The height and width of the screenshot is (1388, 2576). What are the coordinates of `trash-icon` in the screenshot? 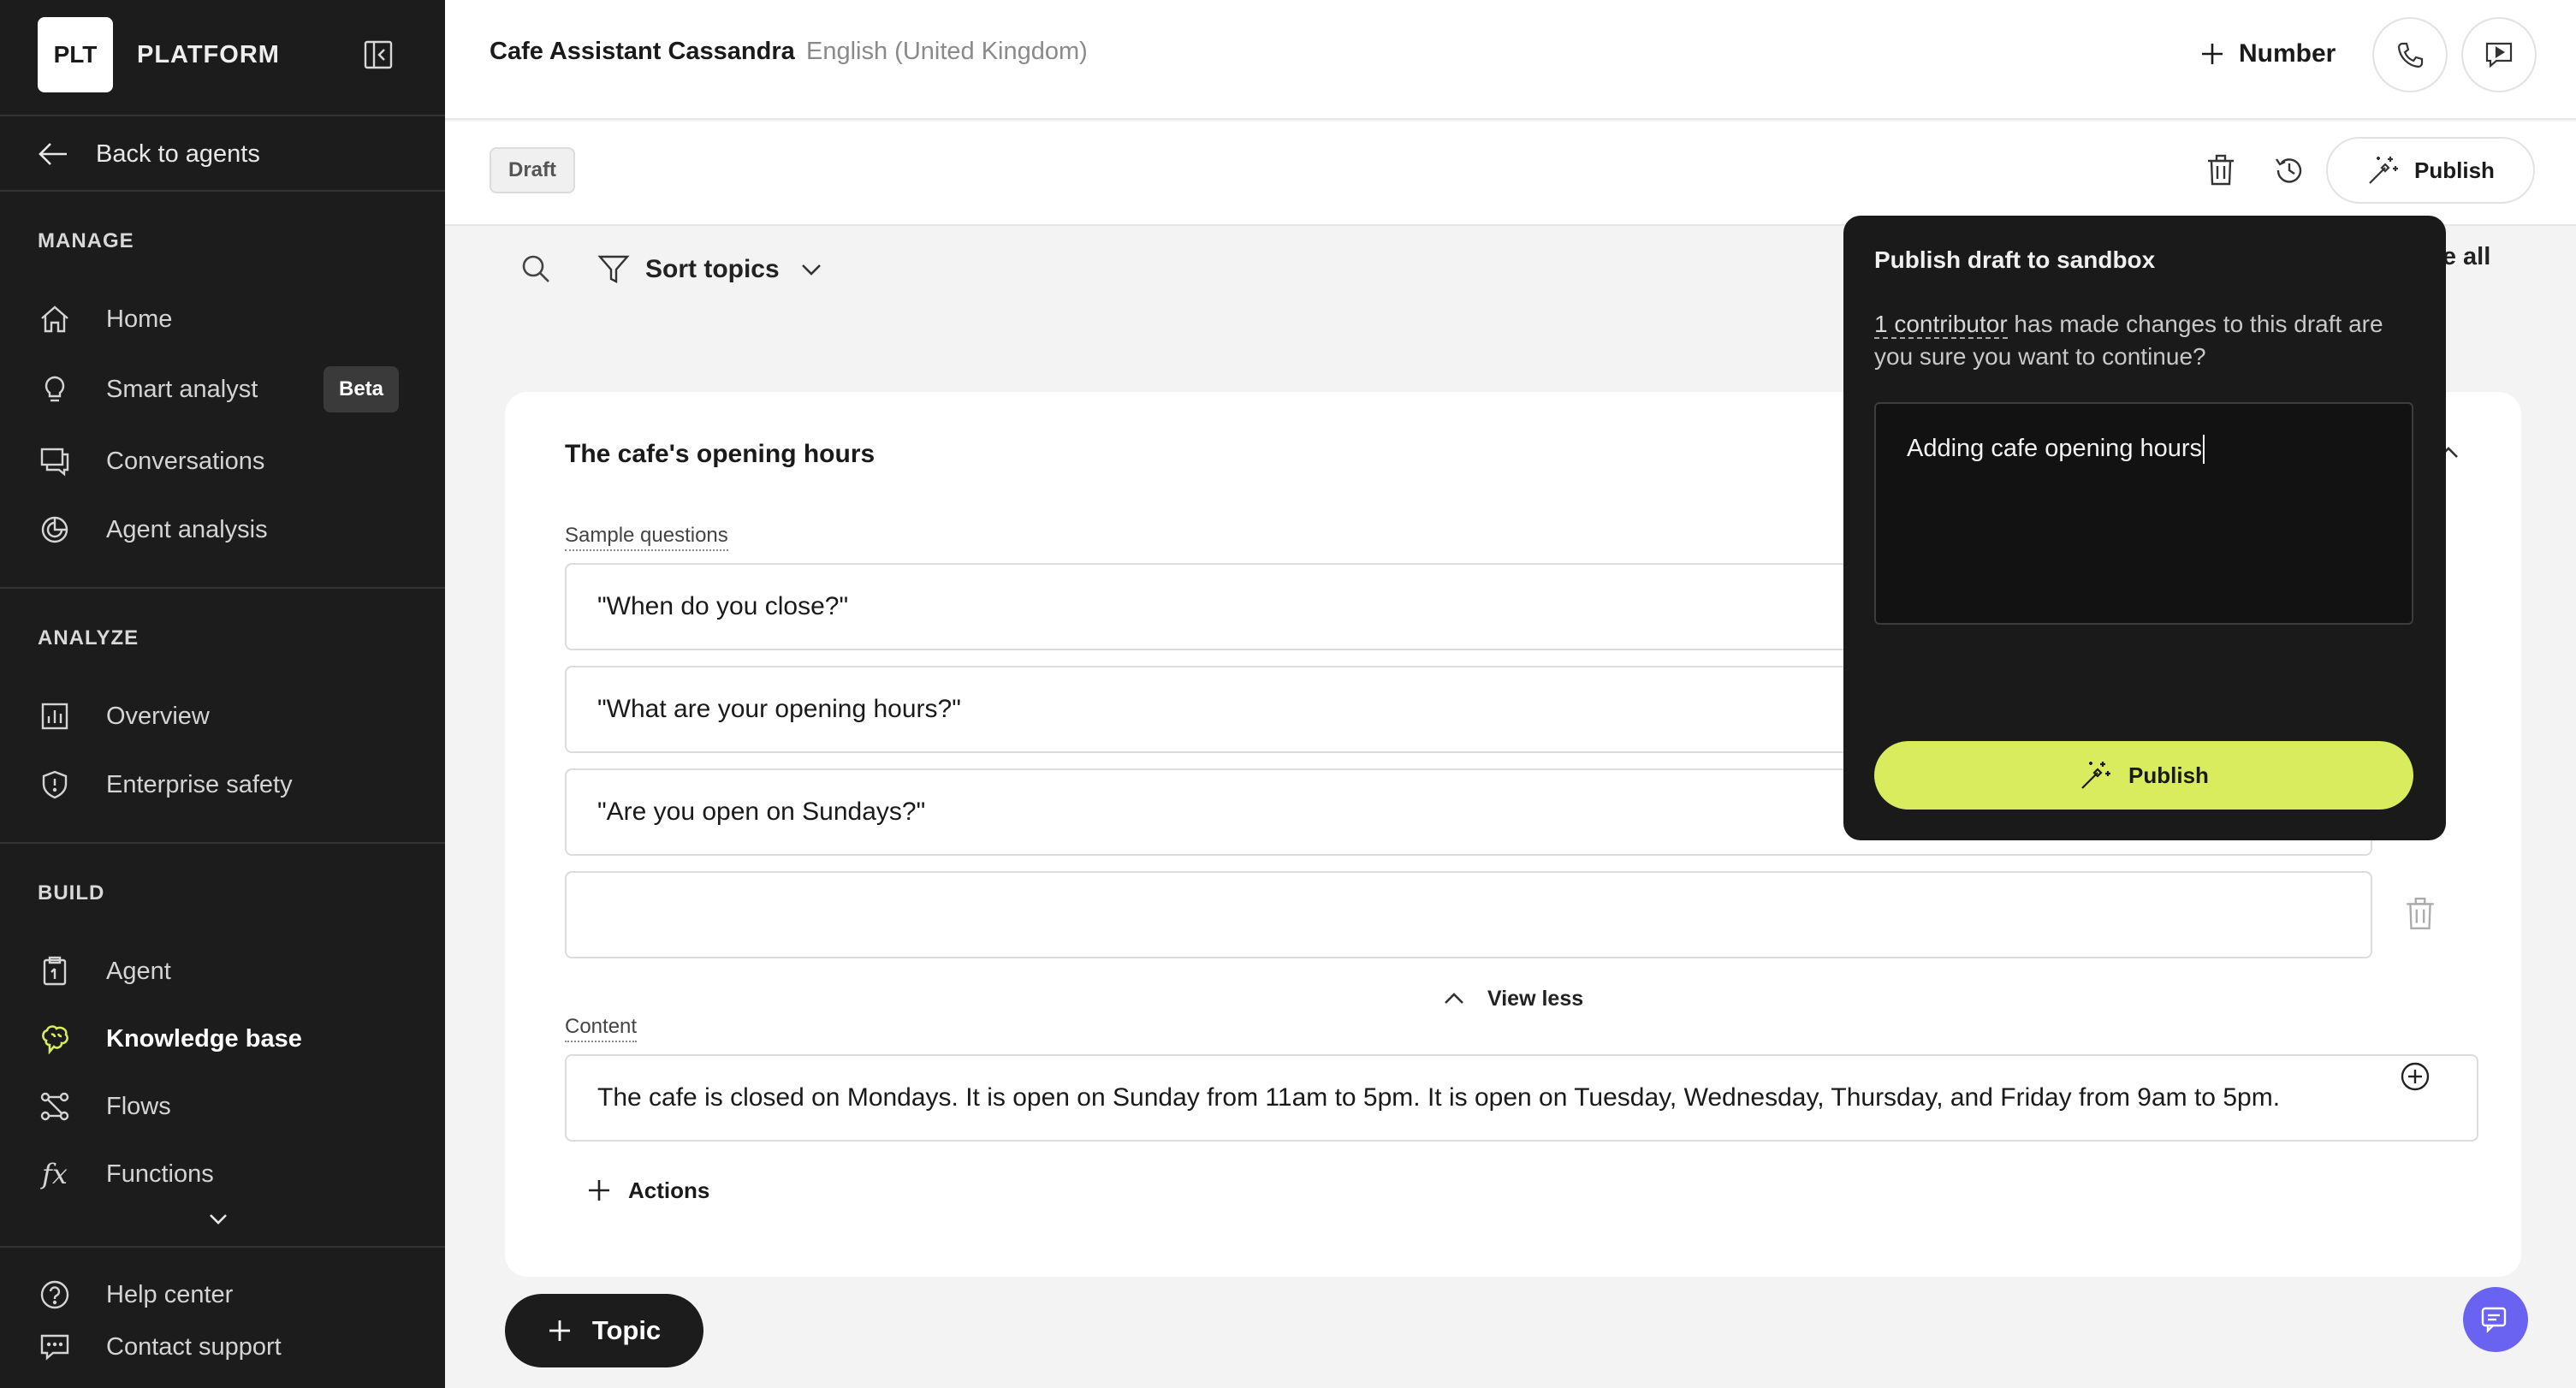 It's located at (2221, 170).